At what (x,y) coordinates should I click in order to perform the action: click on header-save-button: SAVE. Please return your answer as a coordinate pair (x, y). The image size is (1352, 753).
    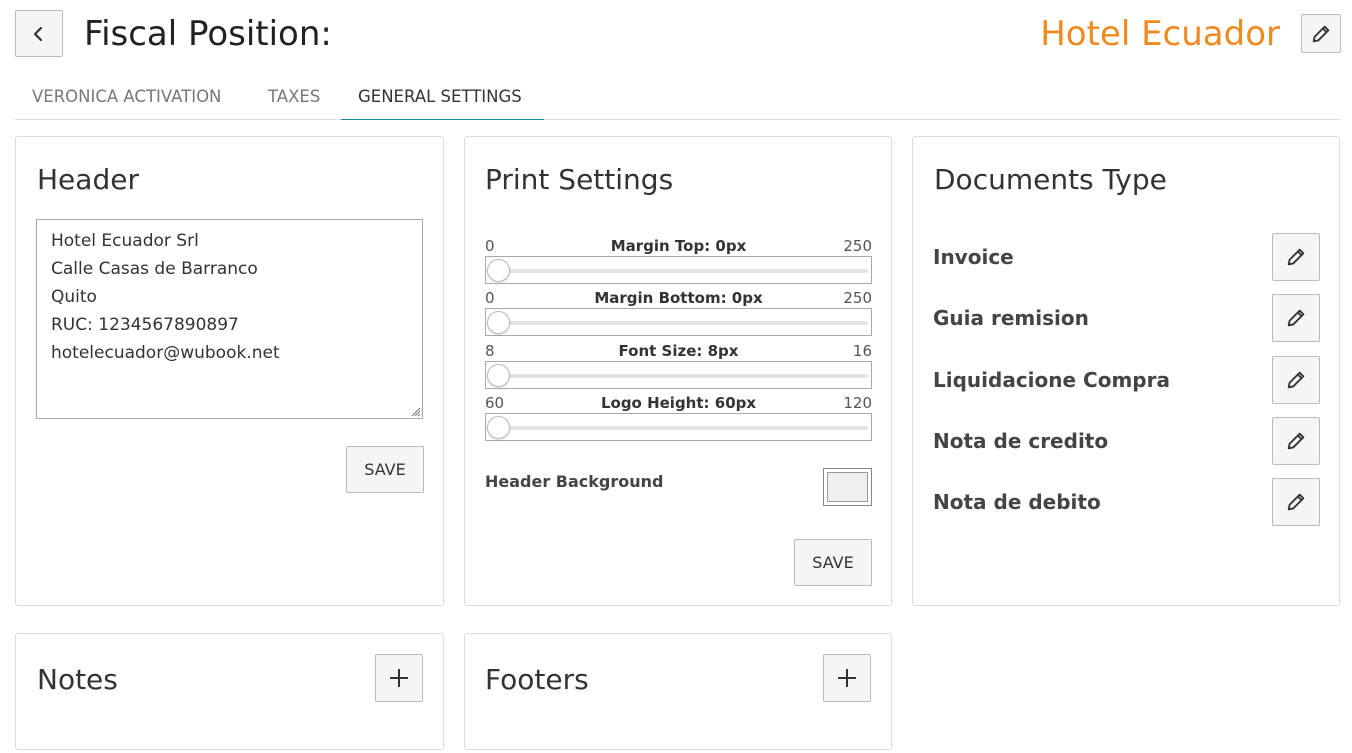
    Looking at the image, I should click on (385, 469).